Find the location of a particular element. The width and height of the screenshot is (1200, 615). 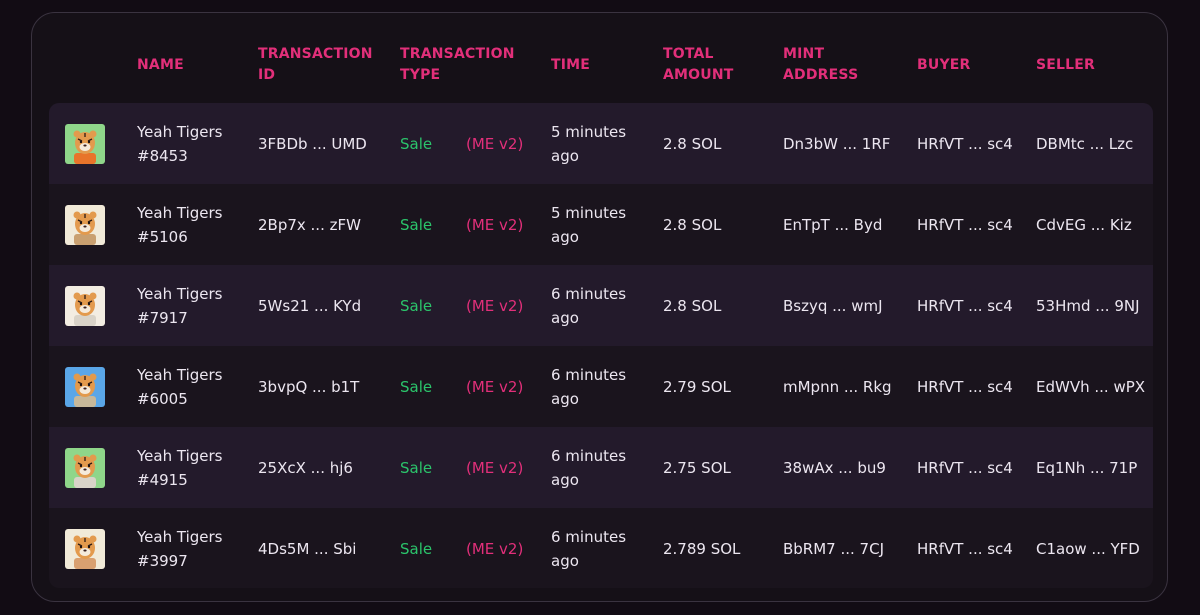

header-mint-address: MINT ADDRESS is located at coordinates (838, 65).